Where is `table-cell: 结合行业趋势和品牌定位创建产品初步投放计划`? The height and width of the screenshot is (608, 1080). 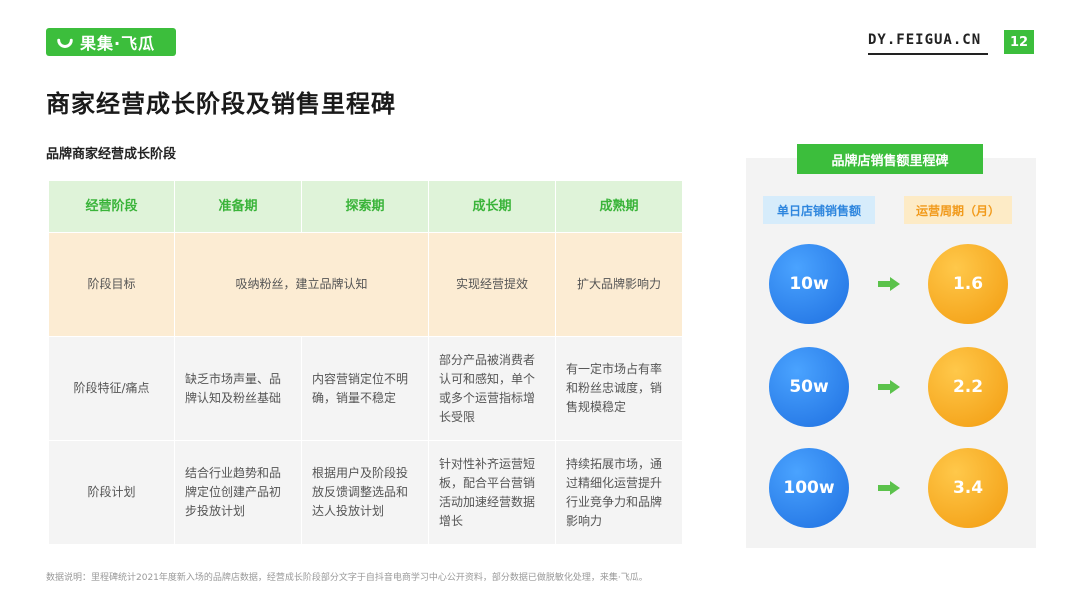
table-cell: 结合行业趋势和品牌定位创建产品初步投放计划 is located at coordinates (238, 492).